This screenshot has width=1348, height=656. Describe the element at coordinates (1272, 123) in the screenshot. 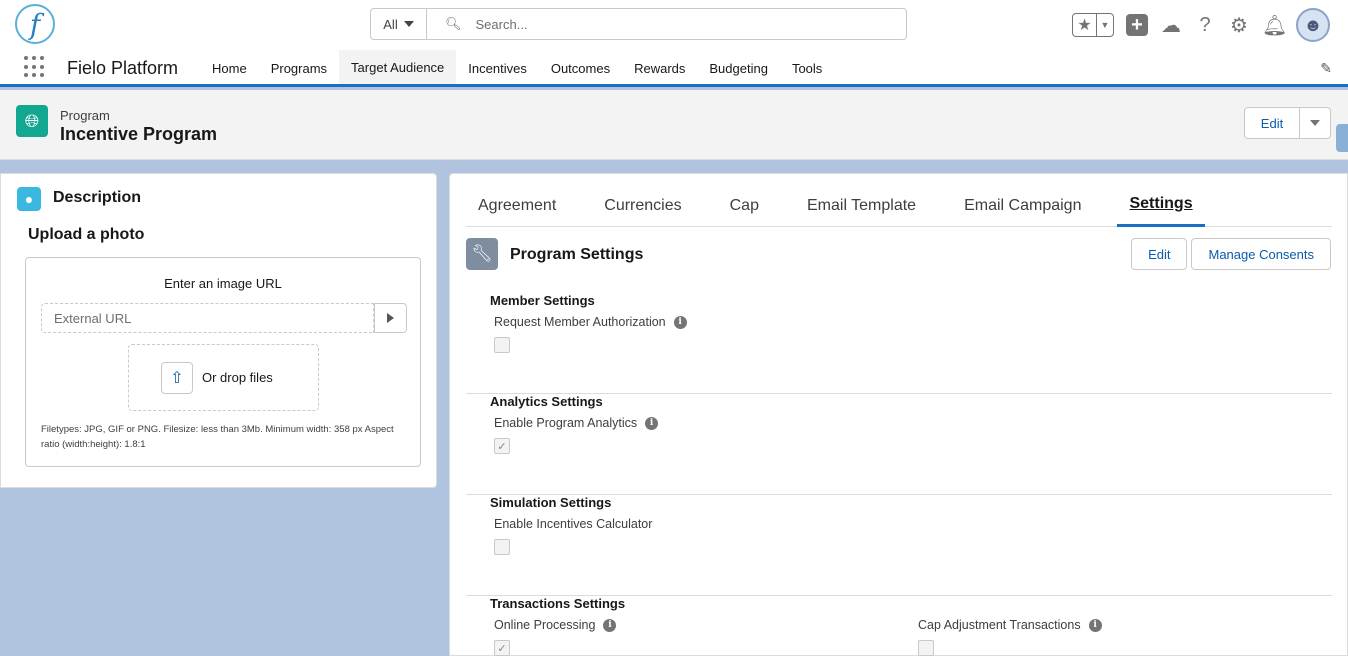

I see `record-edit-button: Edit` at that location.